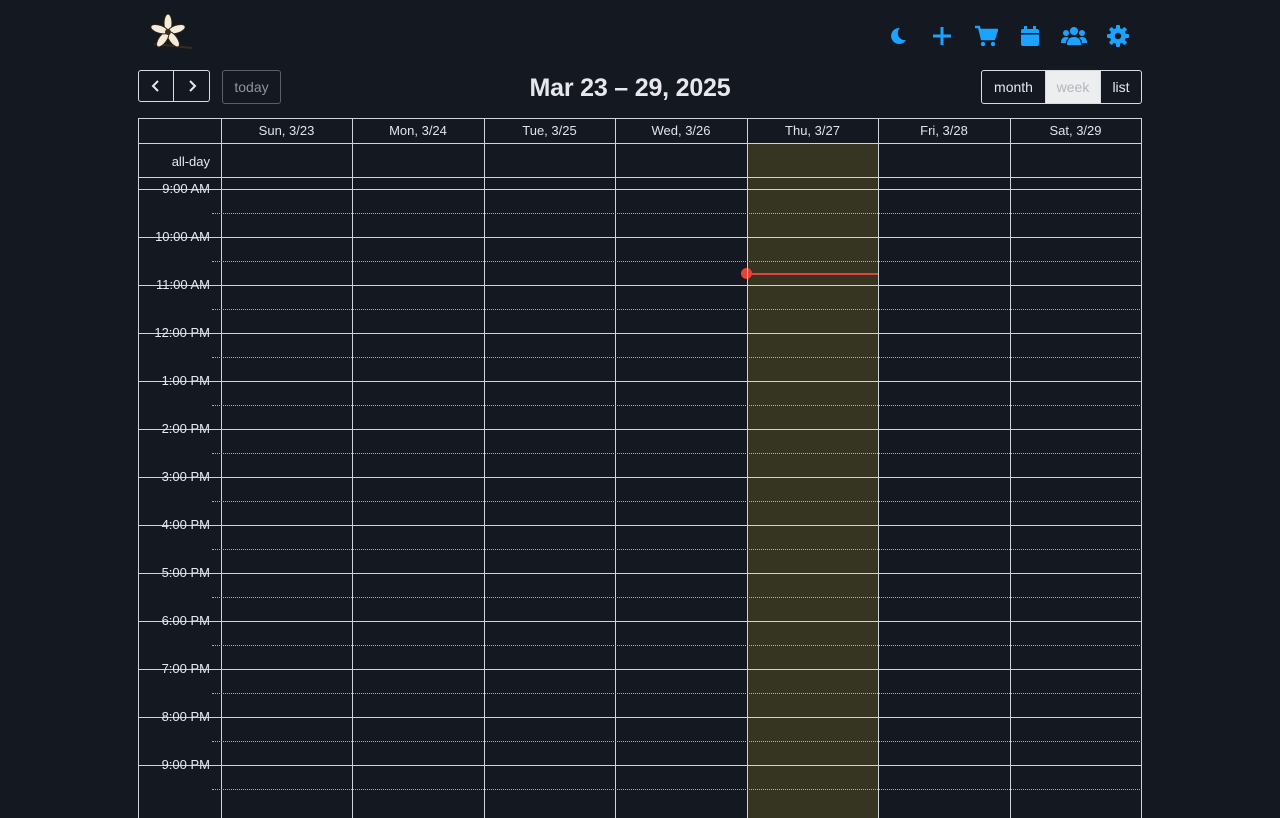  I want to click on today-button: today, so click(251, 87).